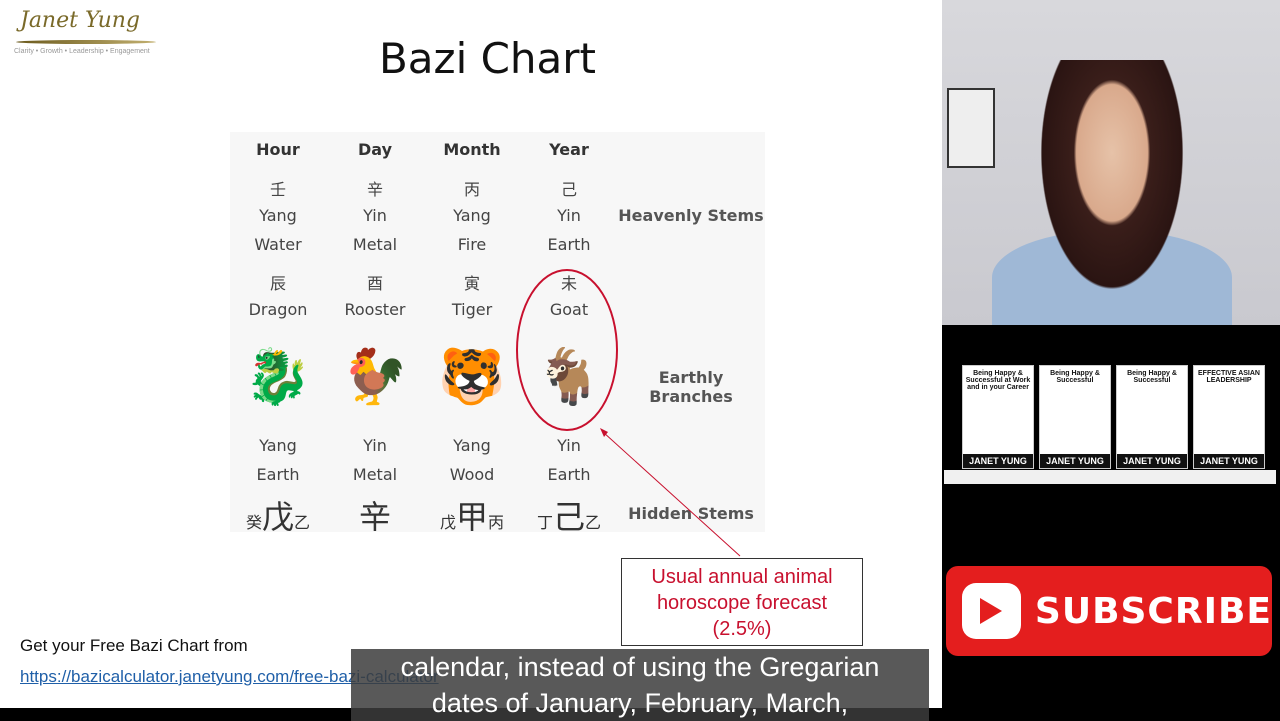 Image resolution: width=1280 pixels, height=721 pixels. Describe the element at coordinates (569, 244) in the screenshot. I see `cell-stem-element: Earth` at that location.